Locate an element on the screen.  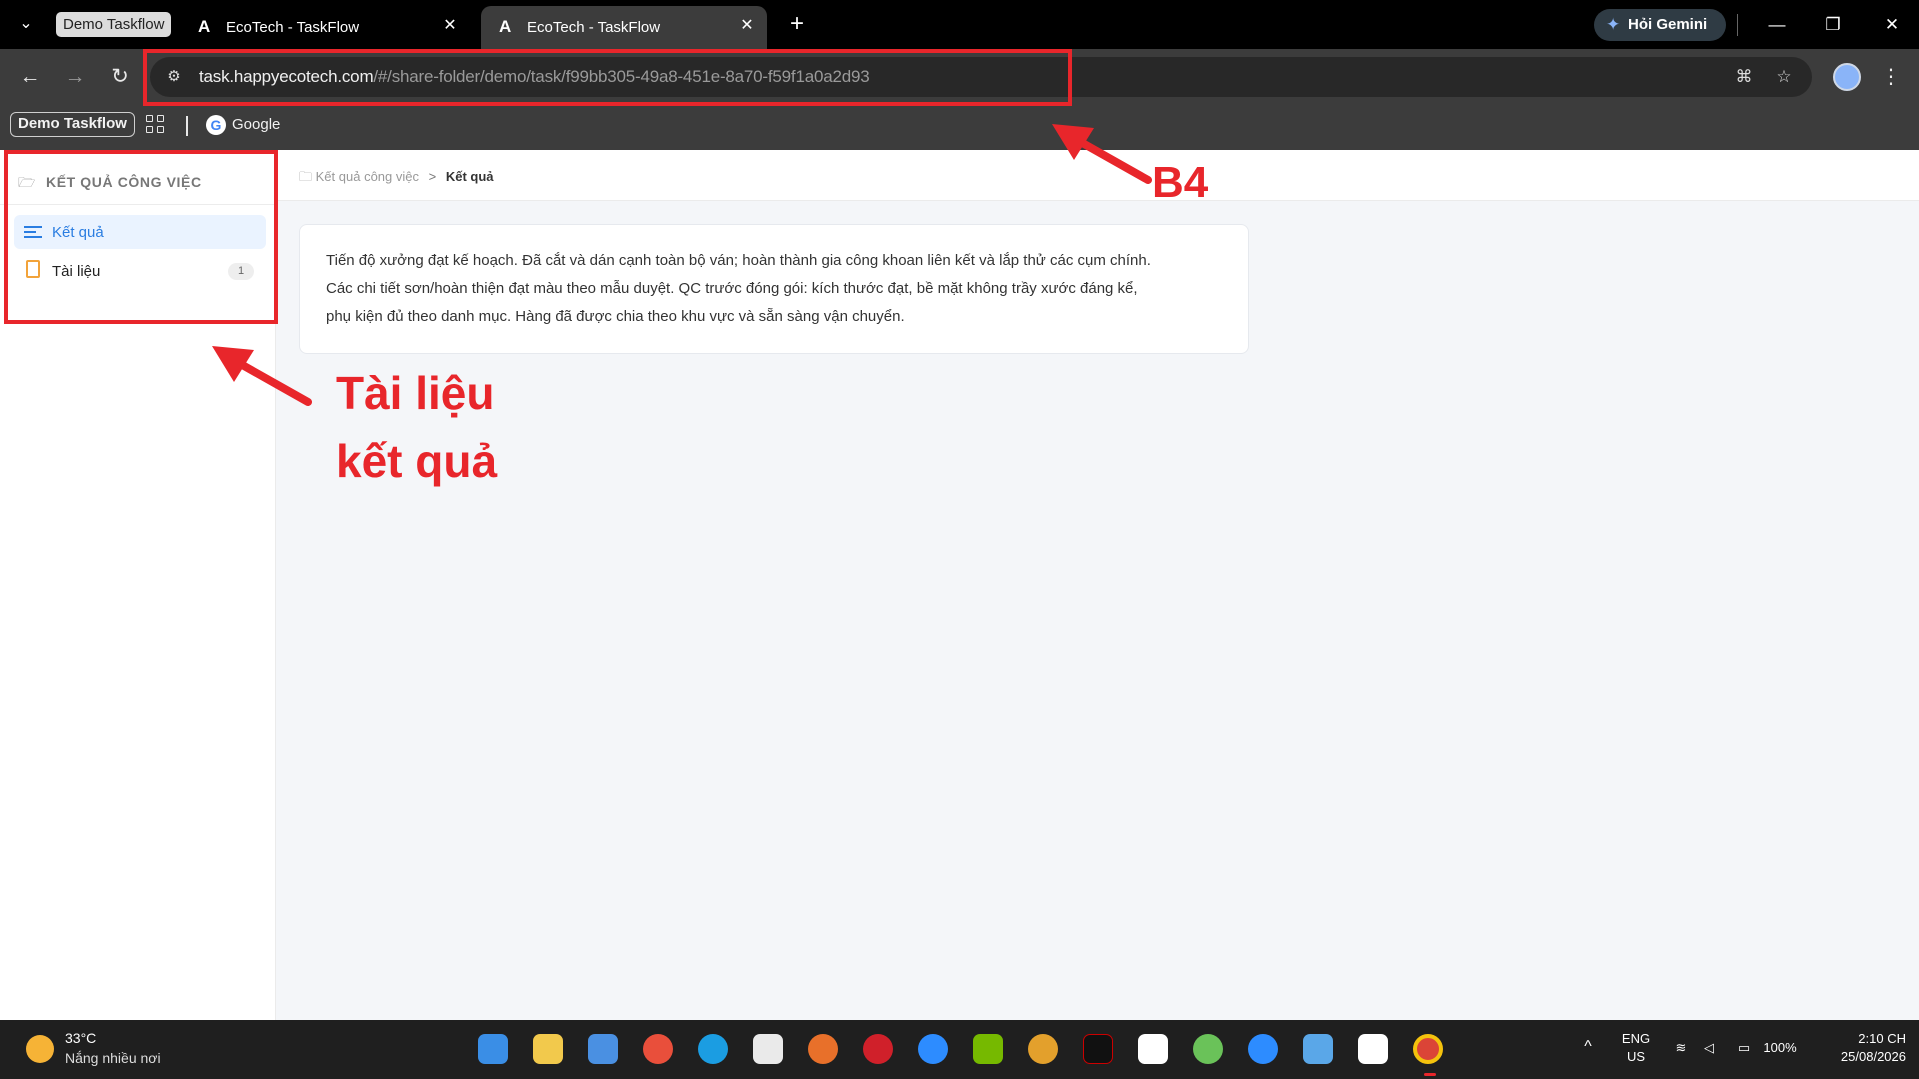
zalo-icon is located at coordinates (933, 1049).